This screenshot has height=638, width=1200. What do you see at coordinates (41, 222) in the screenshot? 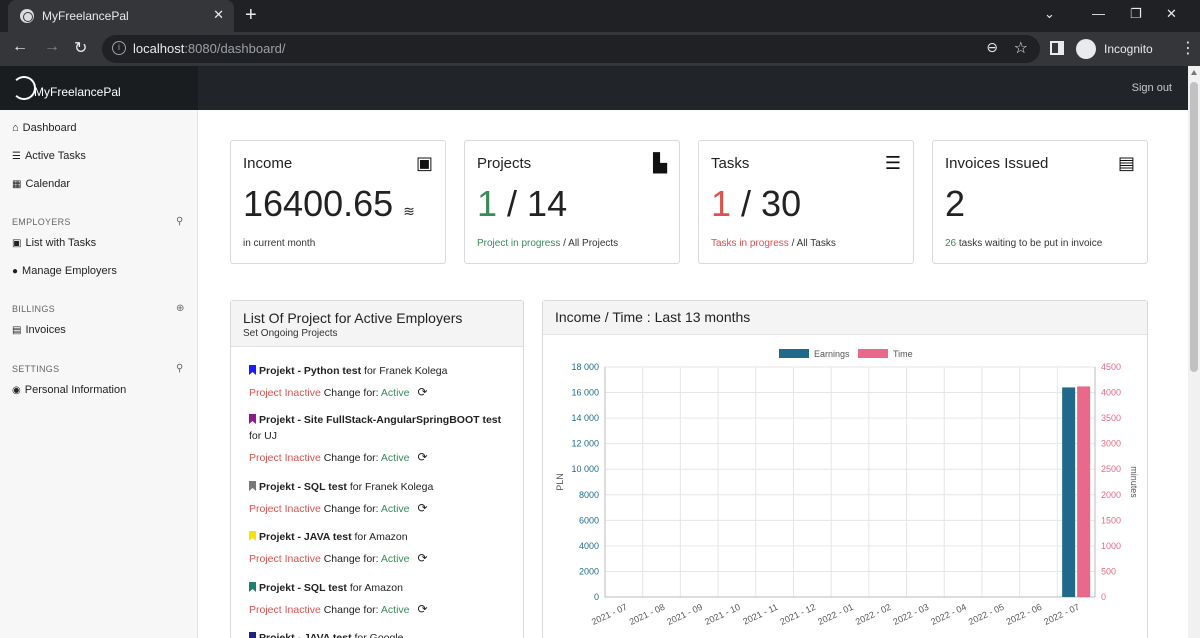
I see `sidebar-heading-employers: EMPLOYERS` at bounding box center [41, 222].